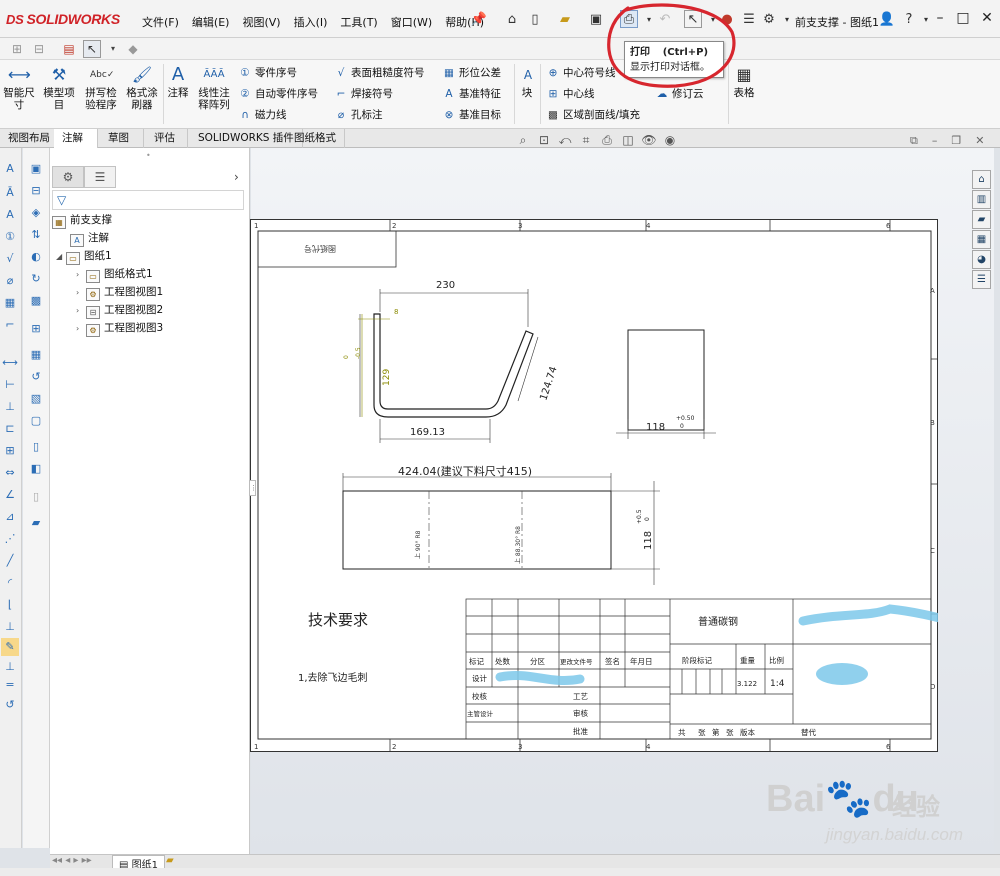 This screenshot has height=876, width=1000. I want to click on magnetic-line-button: ∩ 磁力线, so click(262, 115).